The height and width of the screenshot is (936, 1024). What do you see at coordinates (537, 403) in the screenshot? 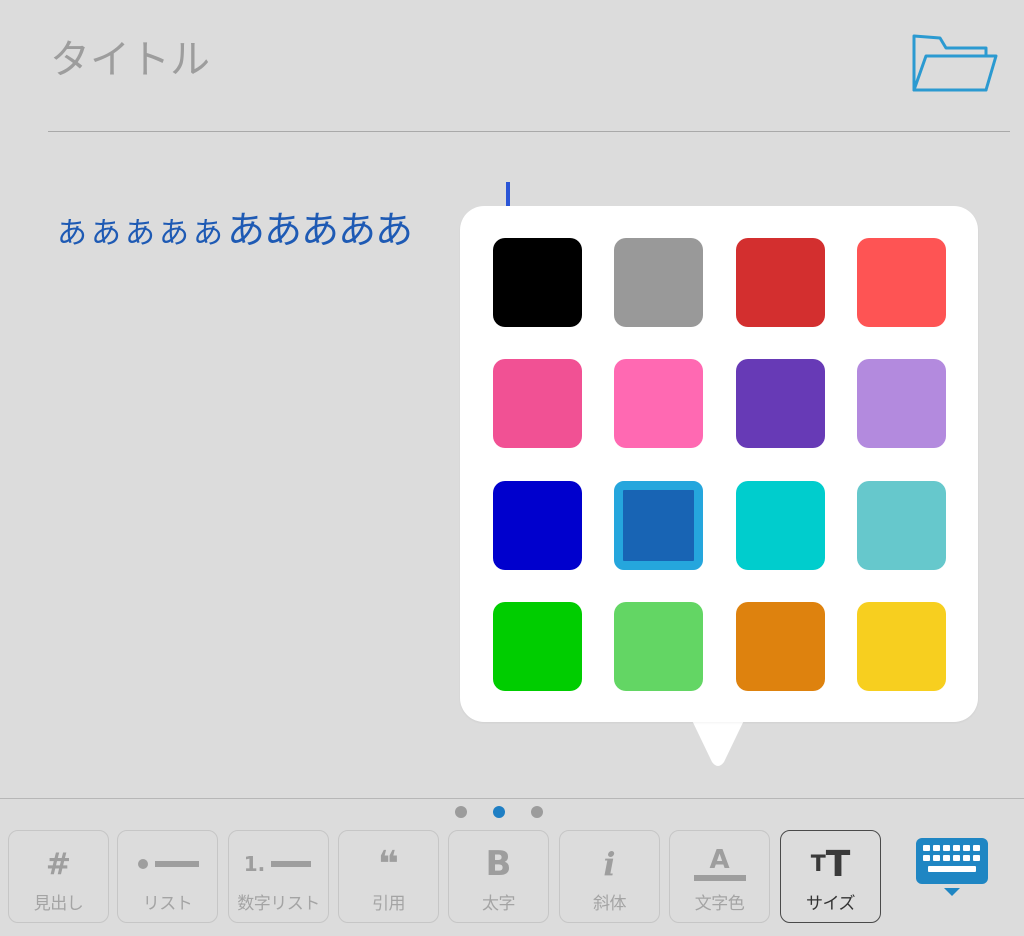
I see `color-swatch-dark-pink` at bounding box center [537, 403].